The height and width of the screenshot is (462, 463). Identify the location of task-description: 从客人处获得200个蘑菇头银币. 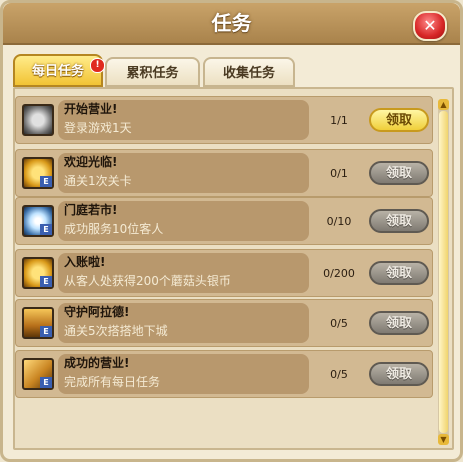
(147, 281).